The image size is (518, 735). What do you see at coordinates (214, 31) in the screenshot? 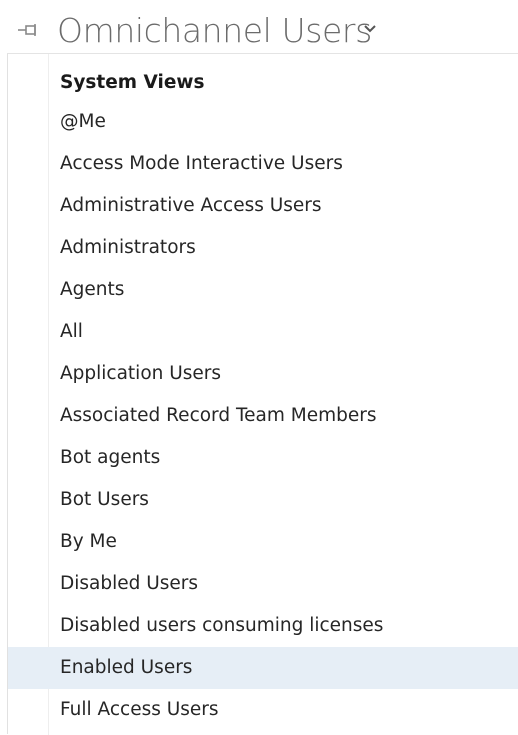
I see `view-title: Omnichannel Users` at bounding box center [214, 31].